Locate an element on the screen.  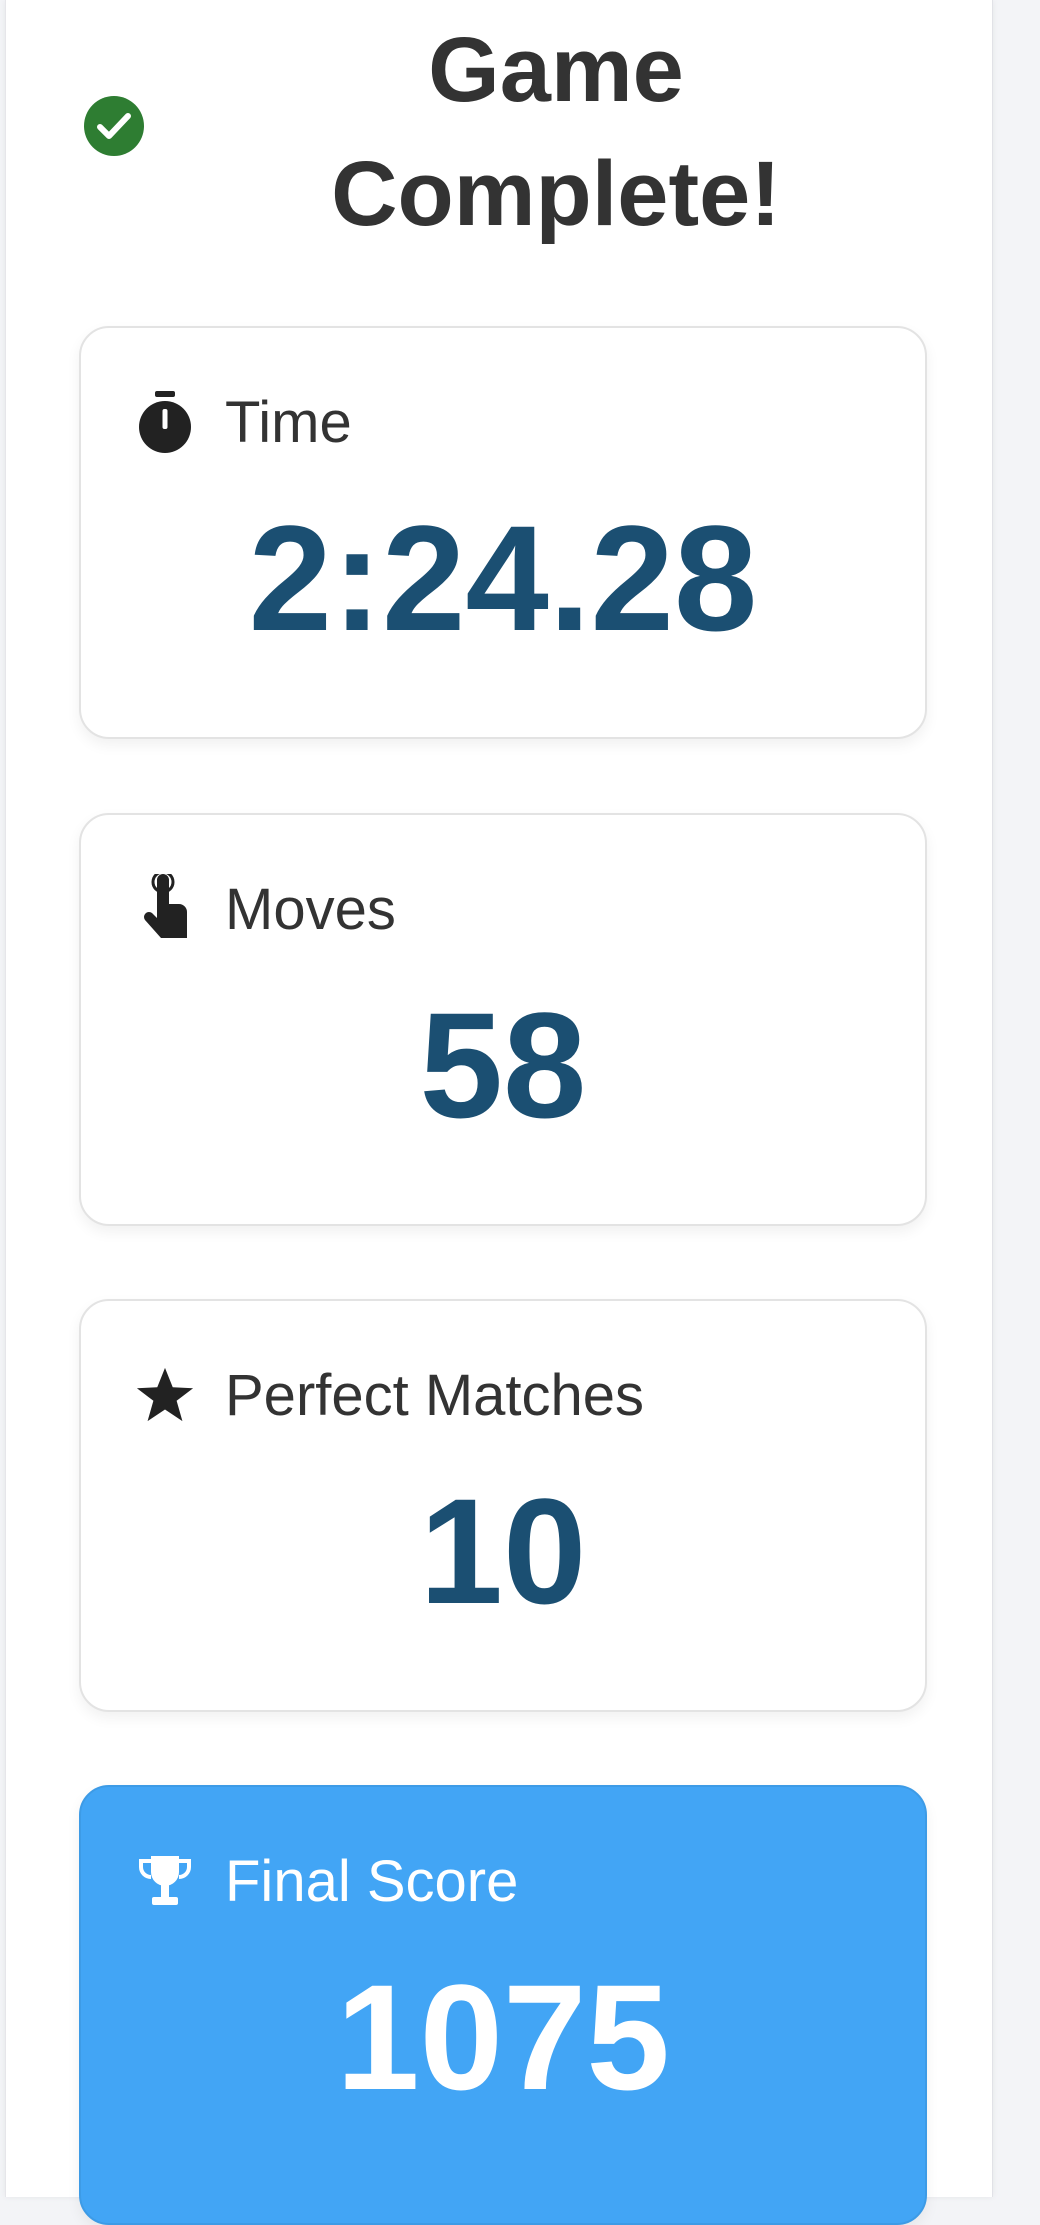
perfect-matches-label: Perfect Matches is located at coordinates (435, 1395).